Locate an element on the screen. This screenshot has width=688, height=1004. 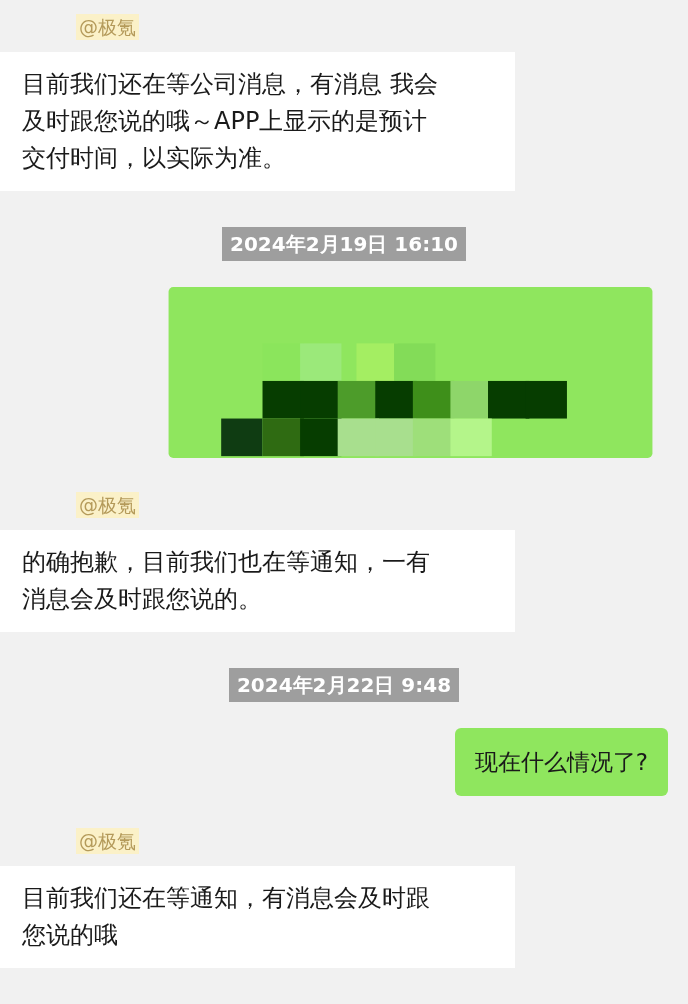
outgoing-message: 现在什么情况了? is located at coordinates (561, 762).